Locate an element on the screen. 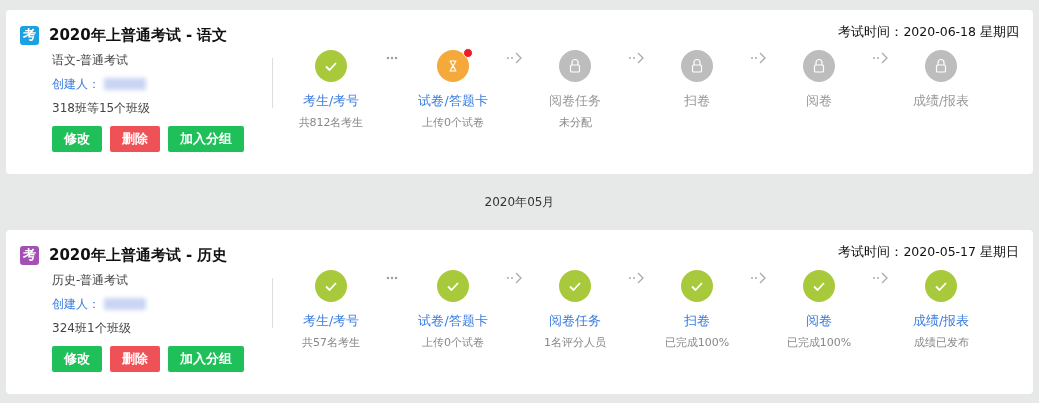 This screenshot has height=403, width=1039. month-heading: 2020年05月 is located at coordinates (519, 202).